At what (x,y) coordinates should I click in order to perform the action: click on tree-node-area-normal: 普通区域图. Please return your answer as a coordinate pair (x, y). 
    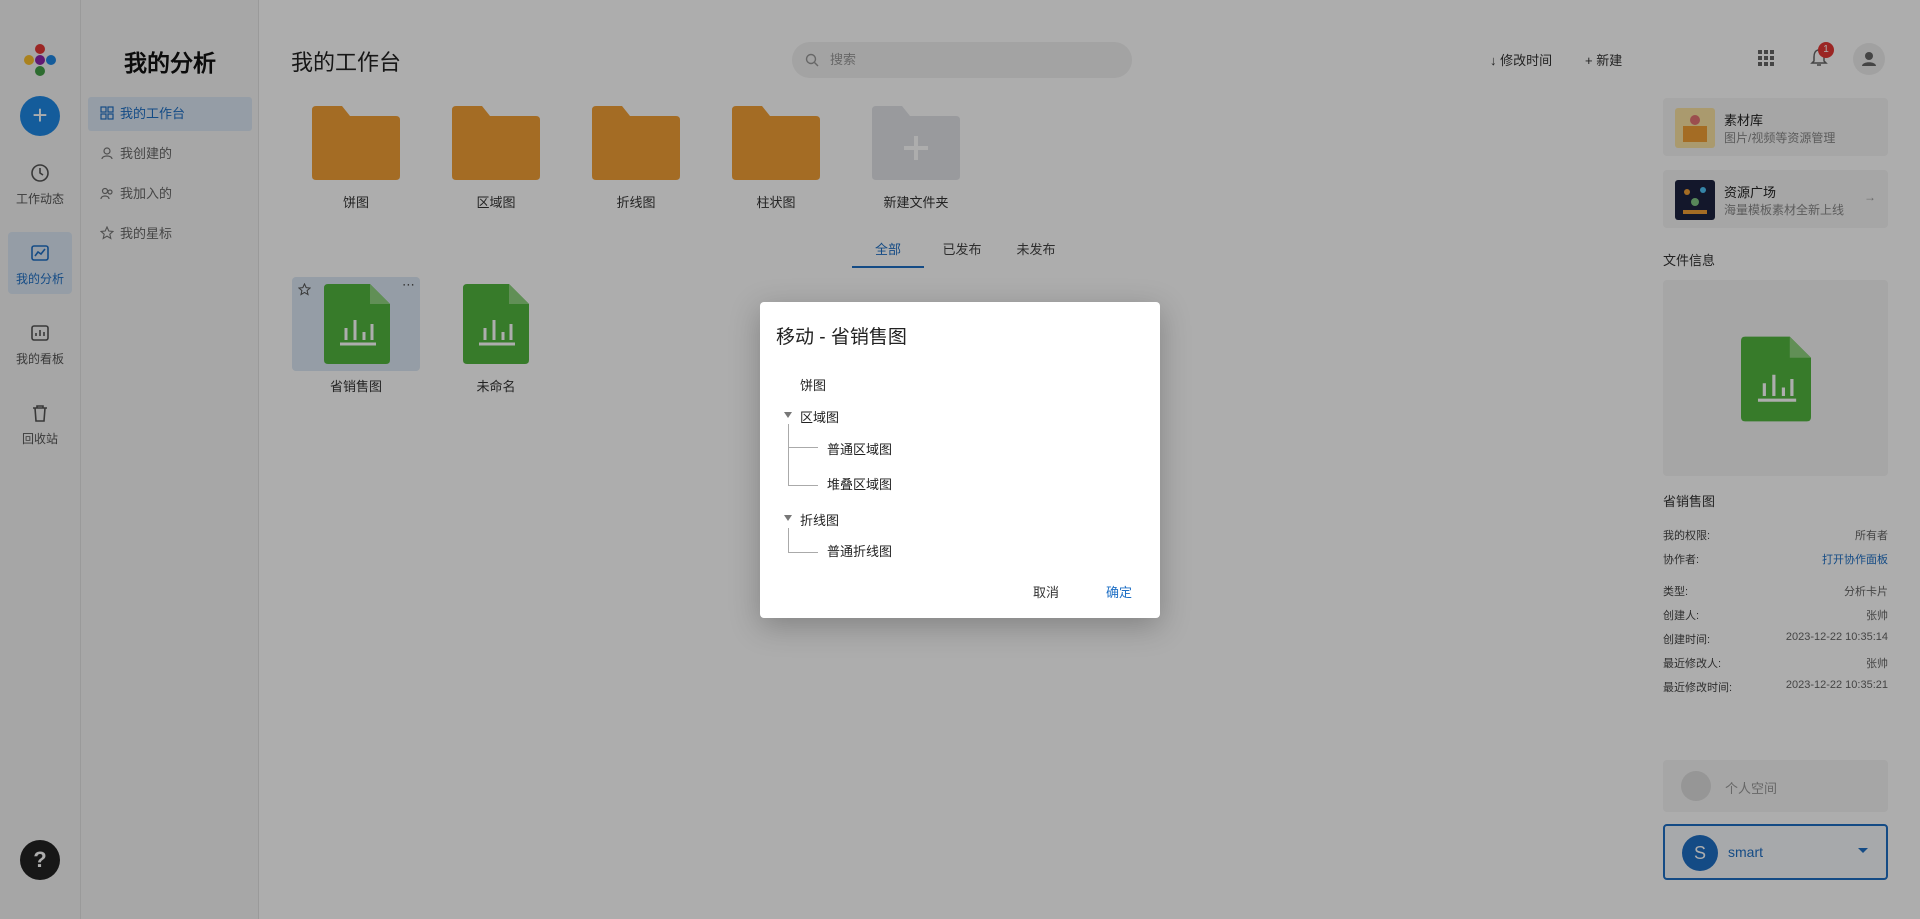
    Looking at the image, I should click on (859, 448).